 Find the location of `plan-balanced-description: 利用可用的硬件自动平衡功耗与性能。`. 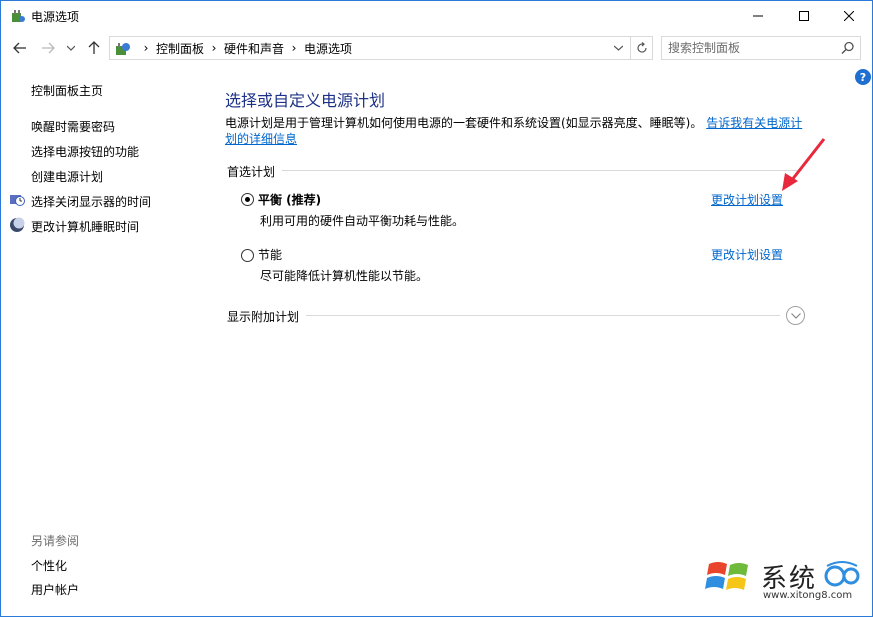

plan-balanced-description: 利用可用的硬件自动平衡功耗与性能。 is located at coordinates (362, 221).